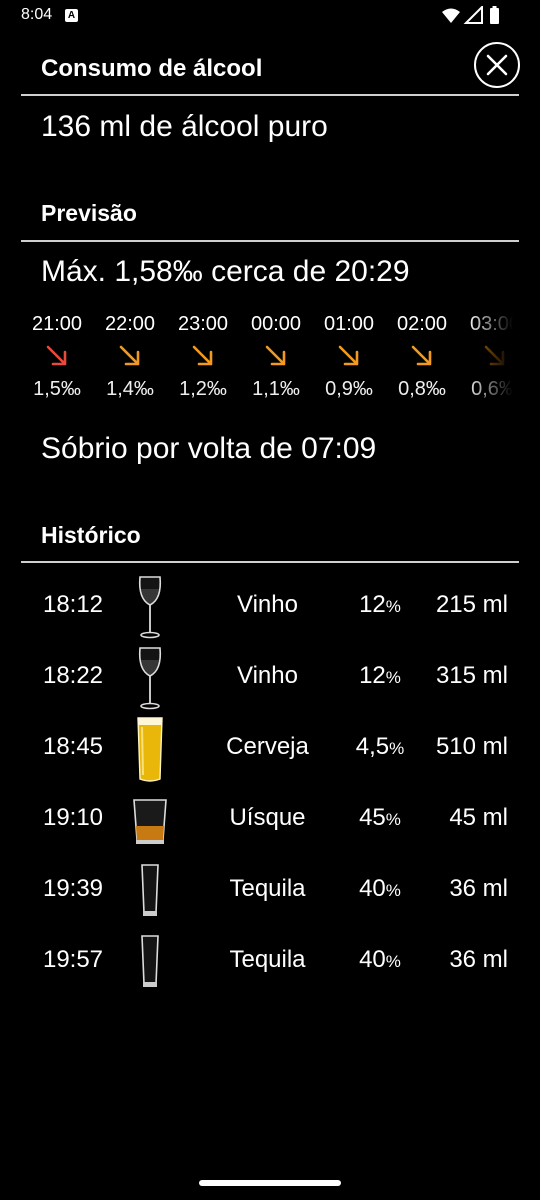 This screenshot has width=540, height=1200. I want to click on battery-icon, so click(494, 16).